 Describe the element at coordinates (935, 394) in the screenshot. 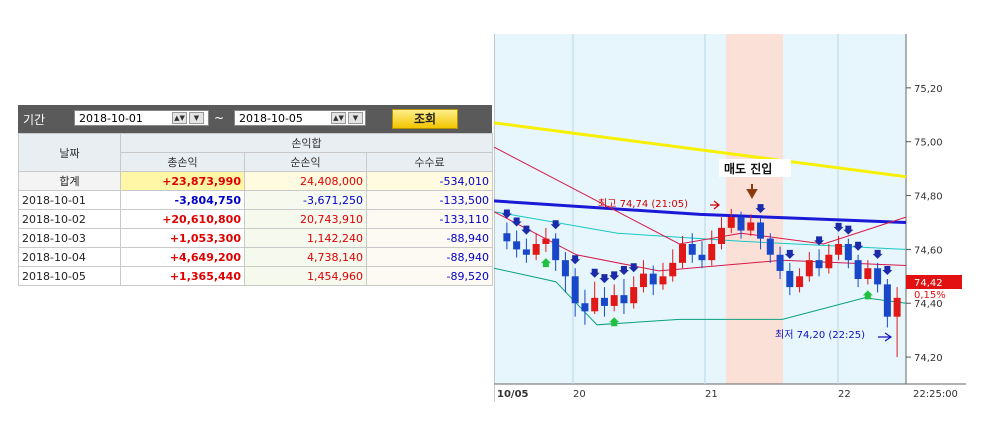

I see `time-label-current: 22:25:00` at that location.